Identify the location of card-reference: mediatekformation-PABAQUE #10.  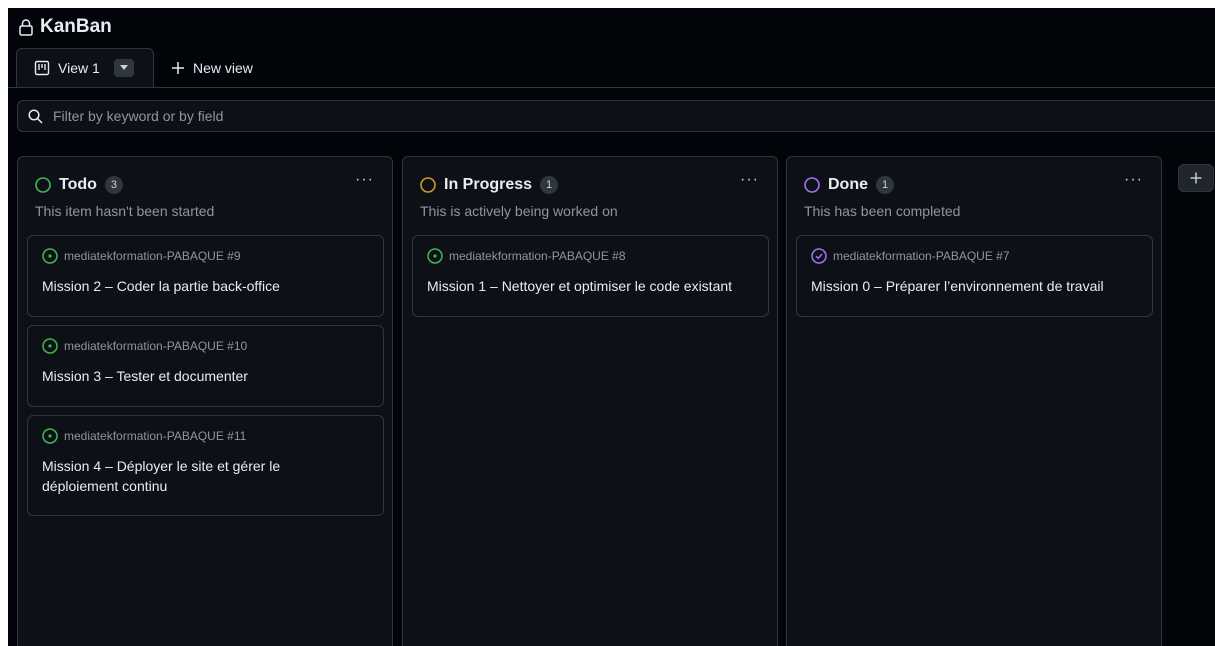
(205, 346).